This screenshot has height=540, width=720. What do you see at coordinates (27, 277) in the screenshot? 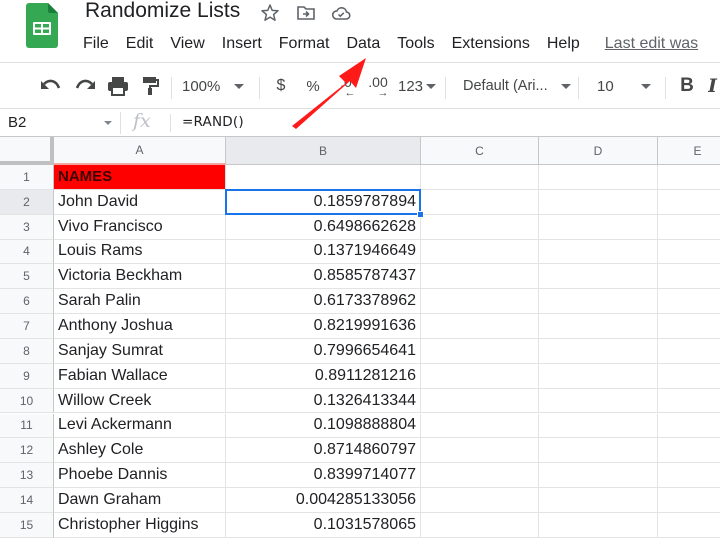
I see `row-header: 5` at bounding box center [27, 277].